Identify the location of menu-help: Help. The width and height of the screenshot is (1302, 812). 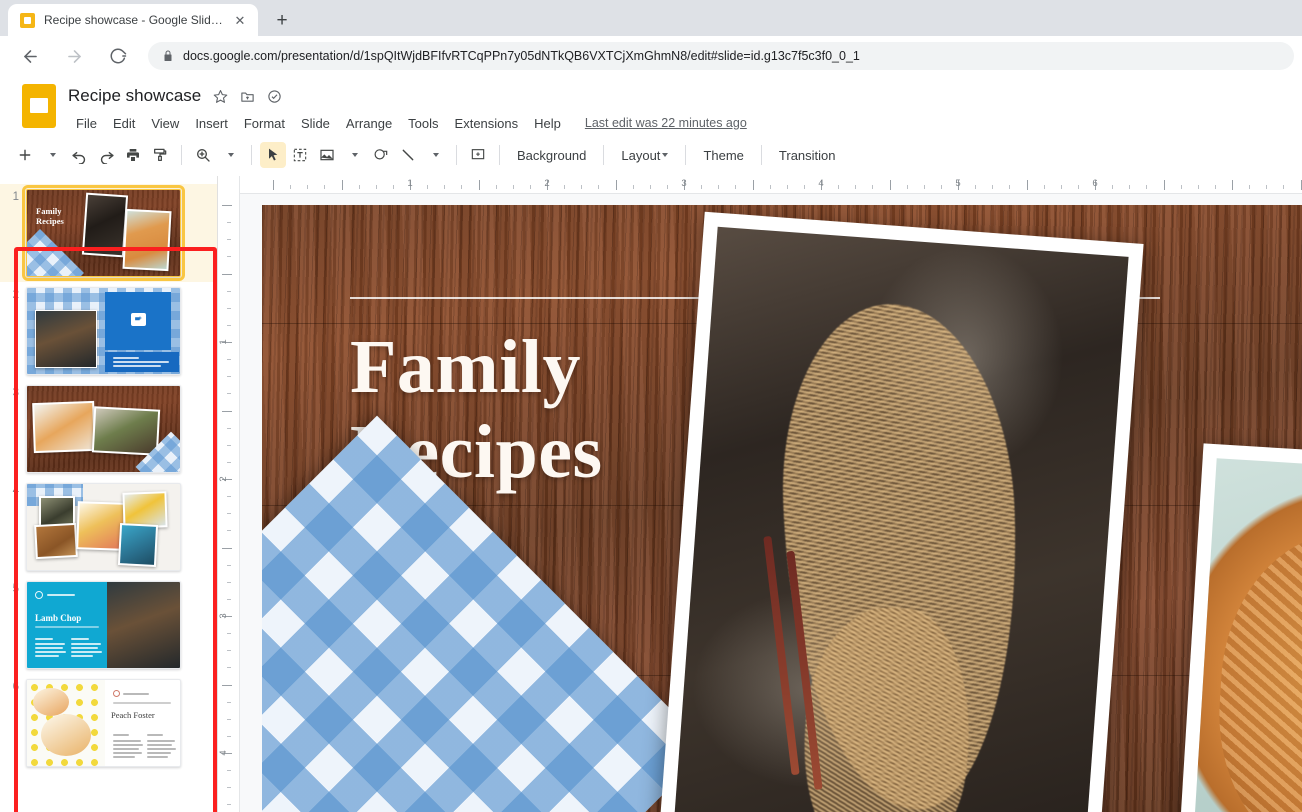
(547, 123).